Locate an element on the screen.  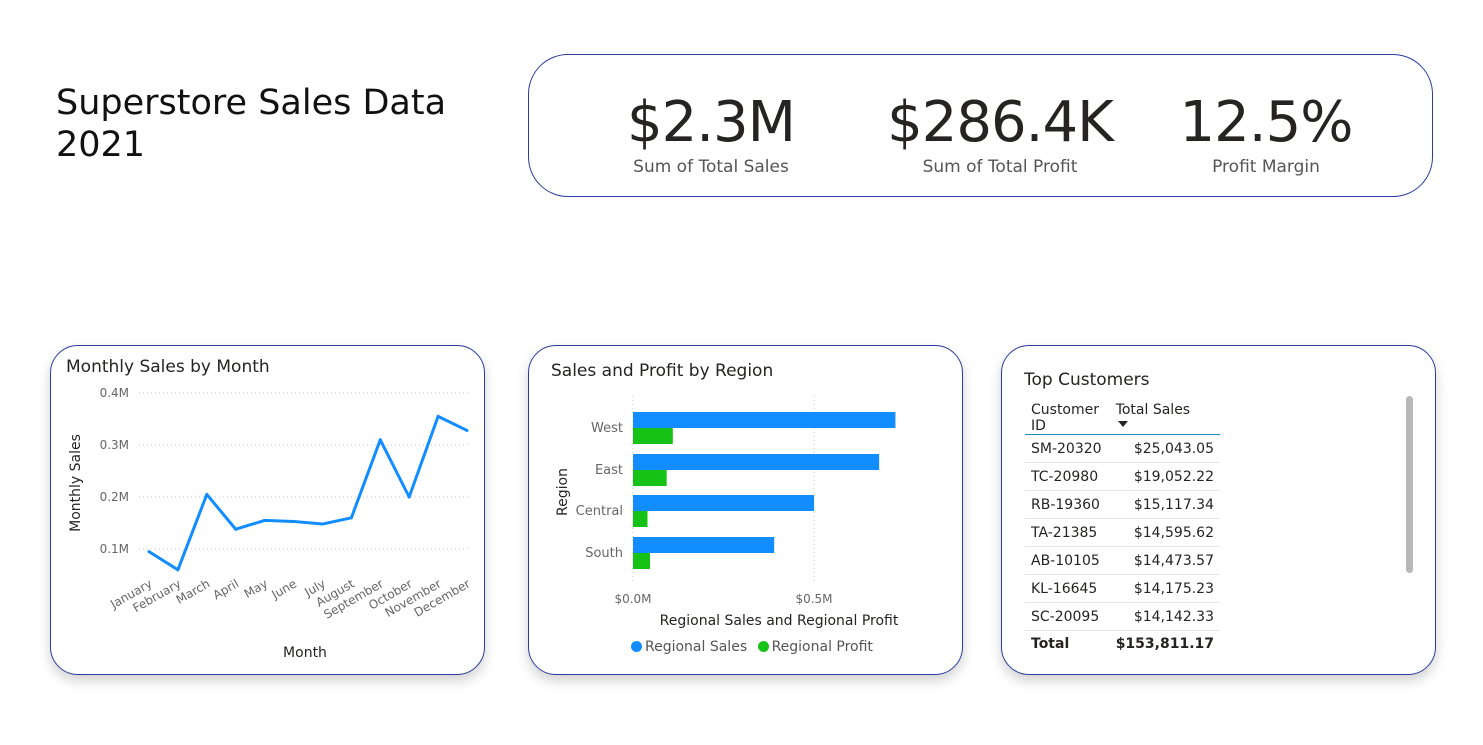
x-tick-label: March is located at coordinates (193, 591).